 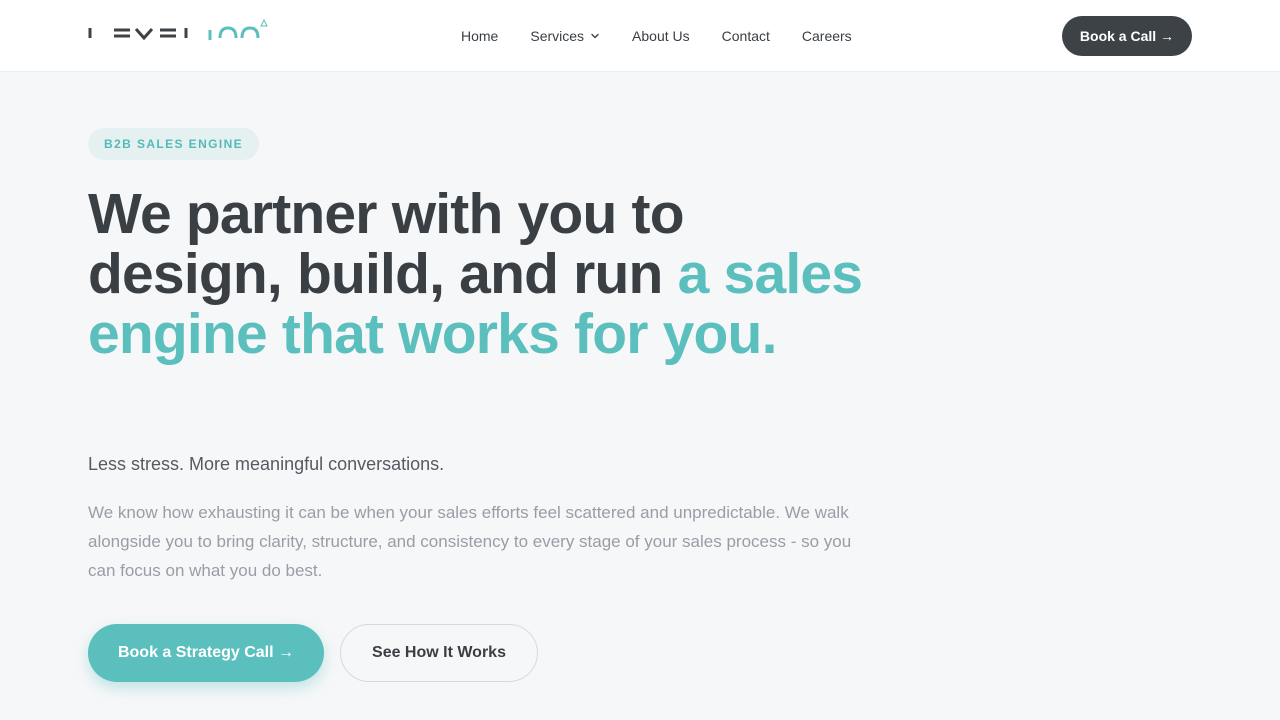 I want to click on nav-careers: Careers, so click(x=827, y=36).